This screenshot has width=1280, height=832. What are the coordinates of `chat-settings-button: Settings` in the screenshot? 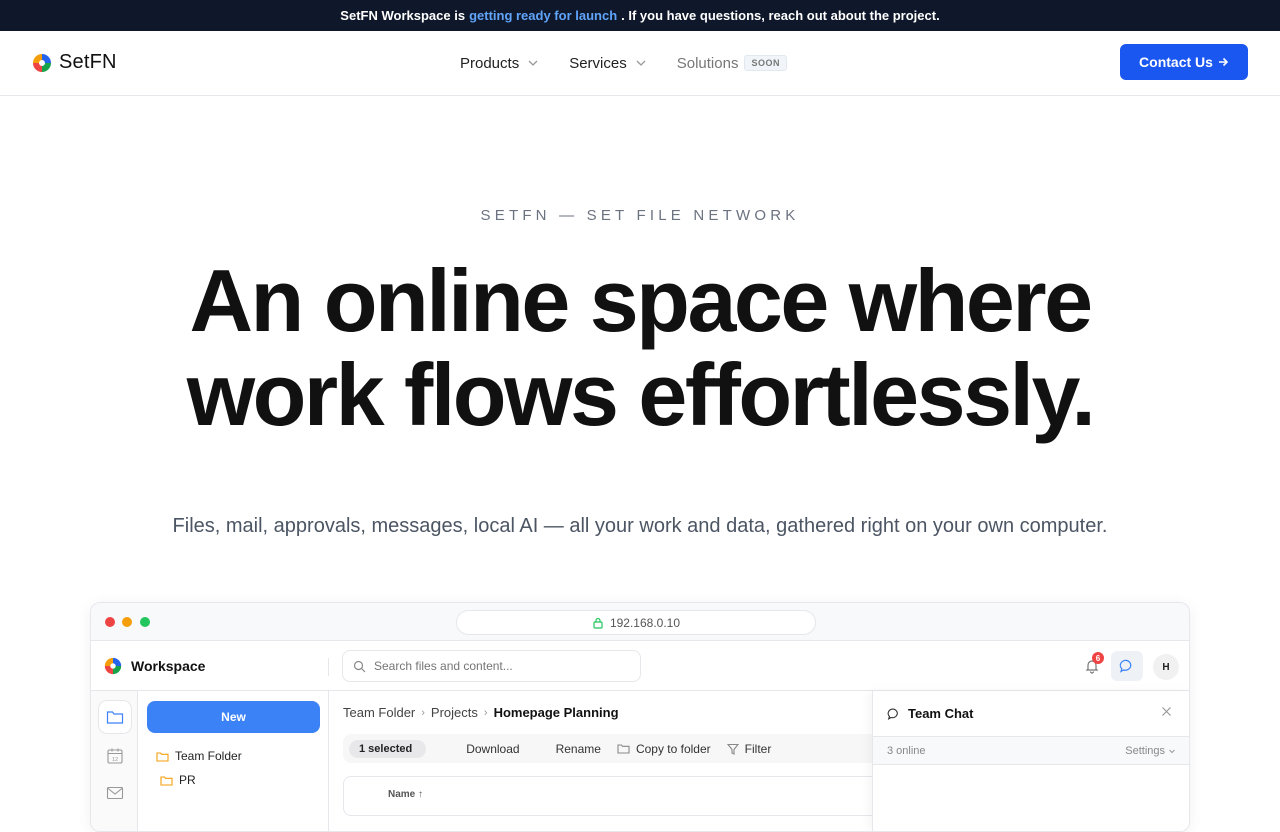 It's located at (1150, 751).